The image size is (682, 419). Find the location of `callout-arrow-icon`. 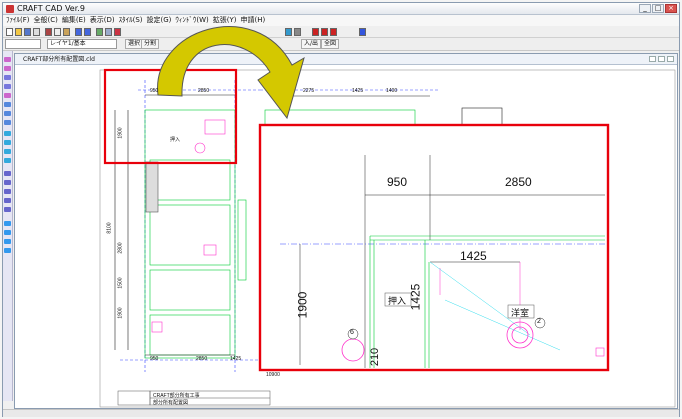

callout-arrow-icon is located at coordinates (231, 73).